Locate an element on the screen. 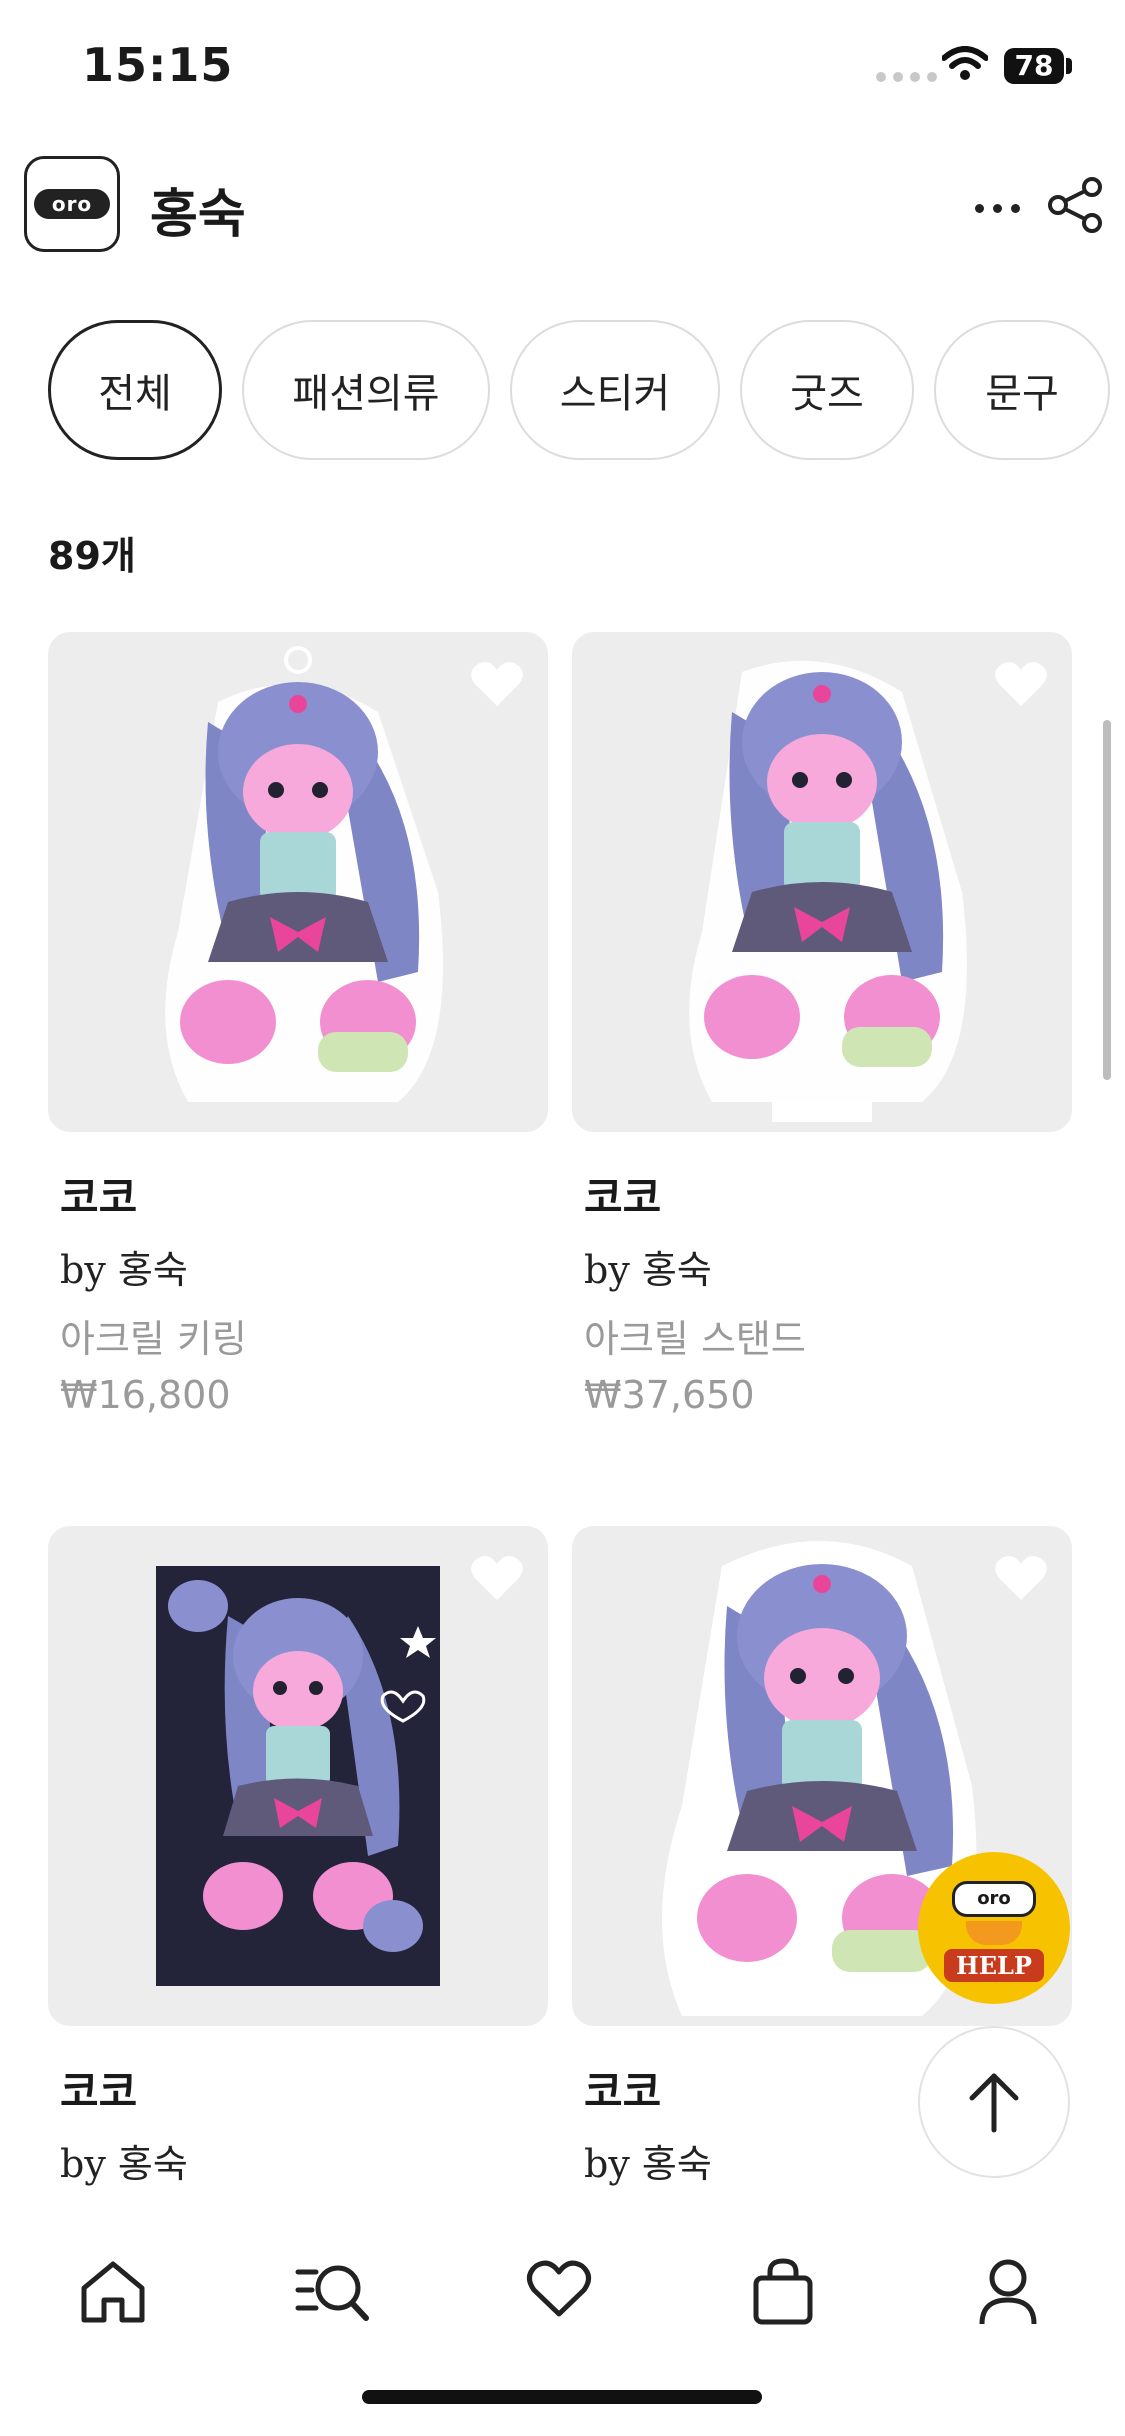 Image resolution: width=1125 pixels, height=2436 pixels. category-chips: 전체 패션의류 스티커 굿즈 문구 is located at coordinates (579, 390).